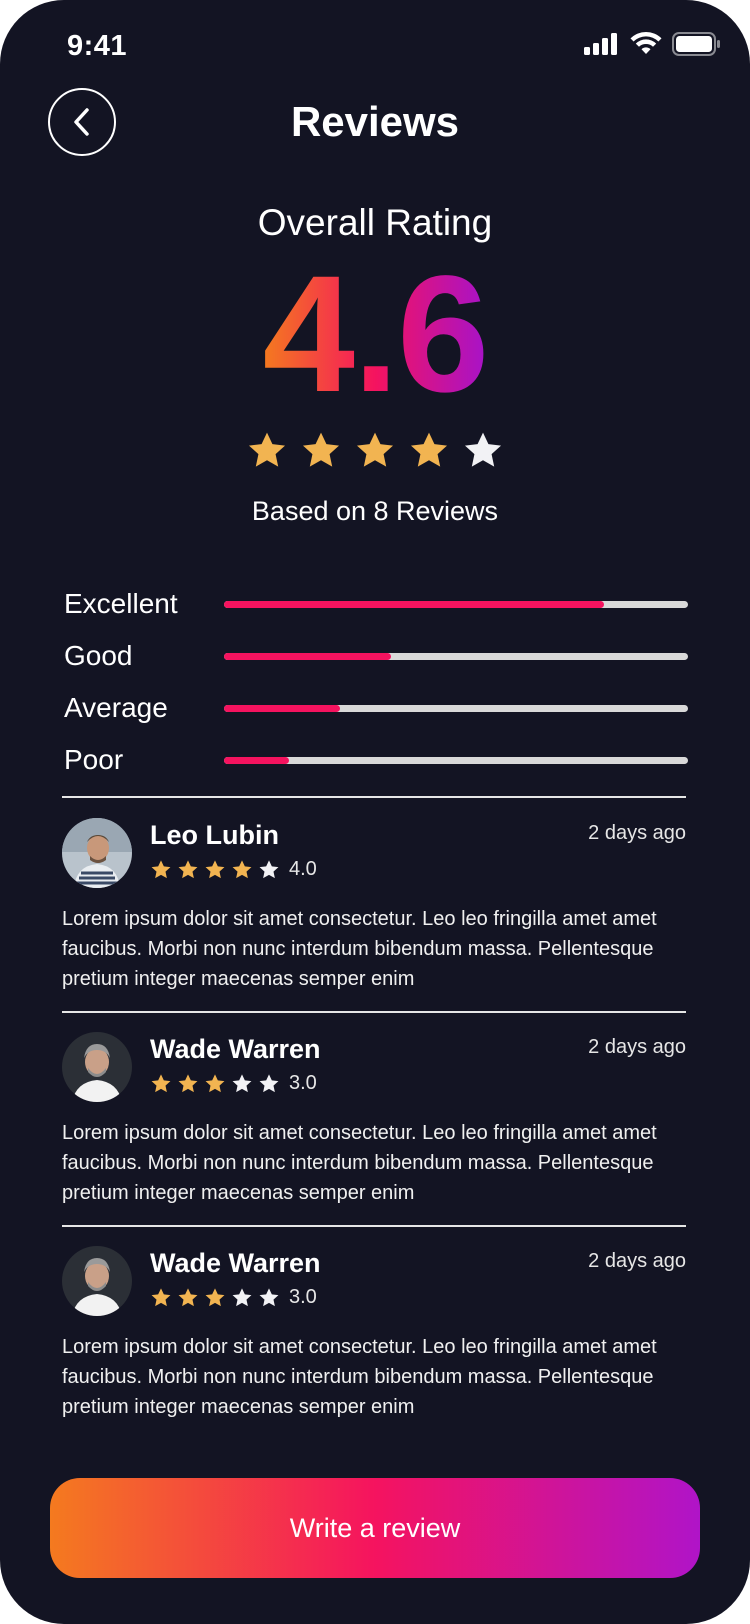 This screenshot has height=1624, width=750. Describe the element at coordinates (97, 46) in the screenshot. I see `status-time: 9:41` at that location.